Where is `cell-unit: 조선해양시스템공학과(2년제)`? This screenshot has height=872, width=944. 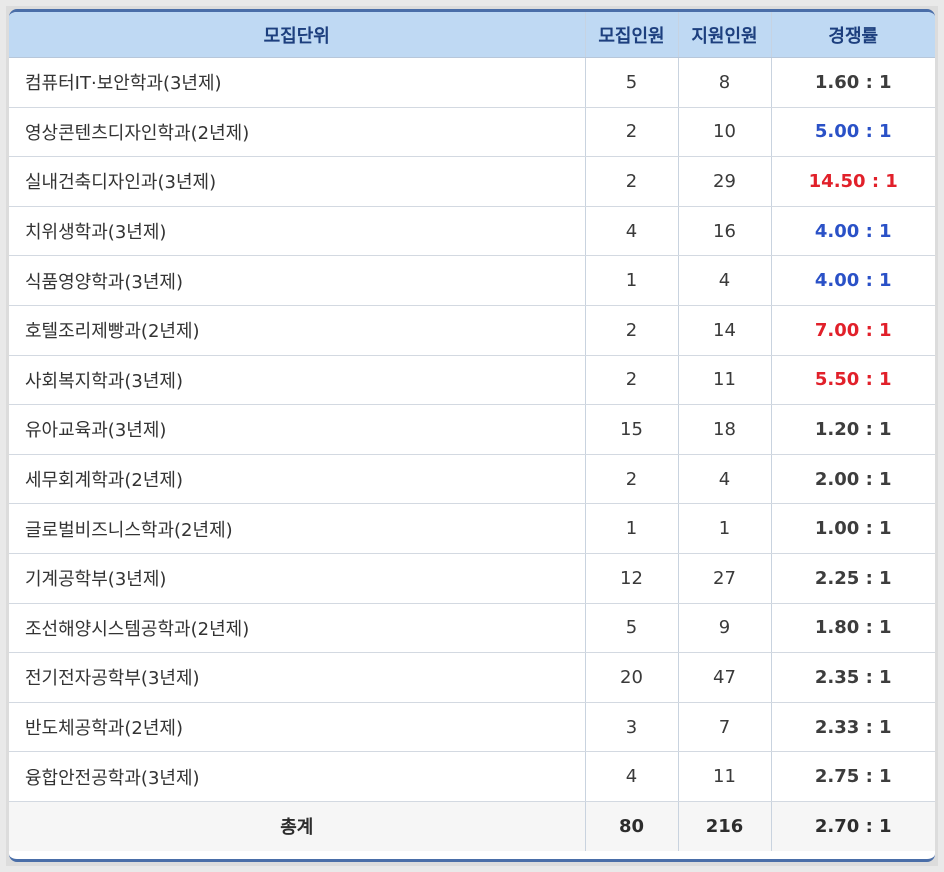 cell-unit: 조선해양시스템공학과(2년제) is located at coordinates (297, 628).